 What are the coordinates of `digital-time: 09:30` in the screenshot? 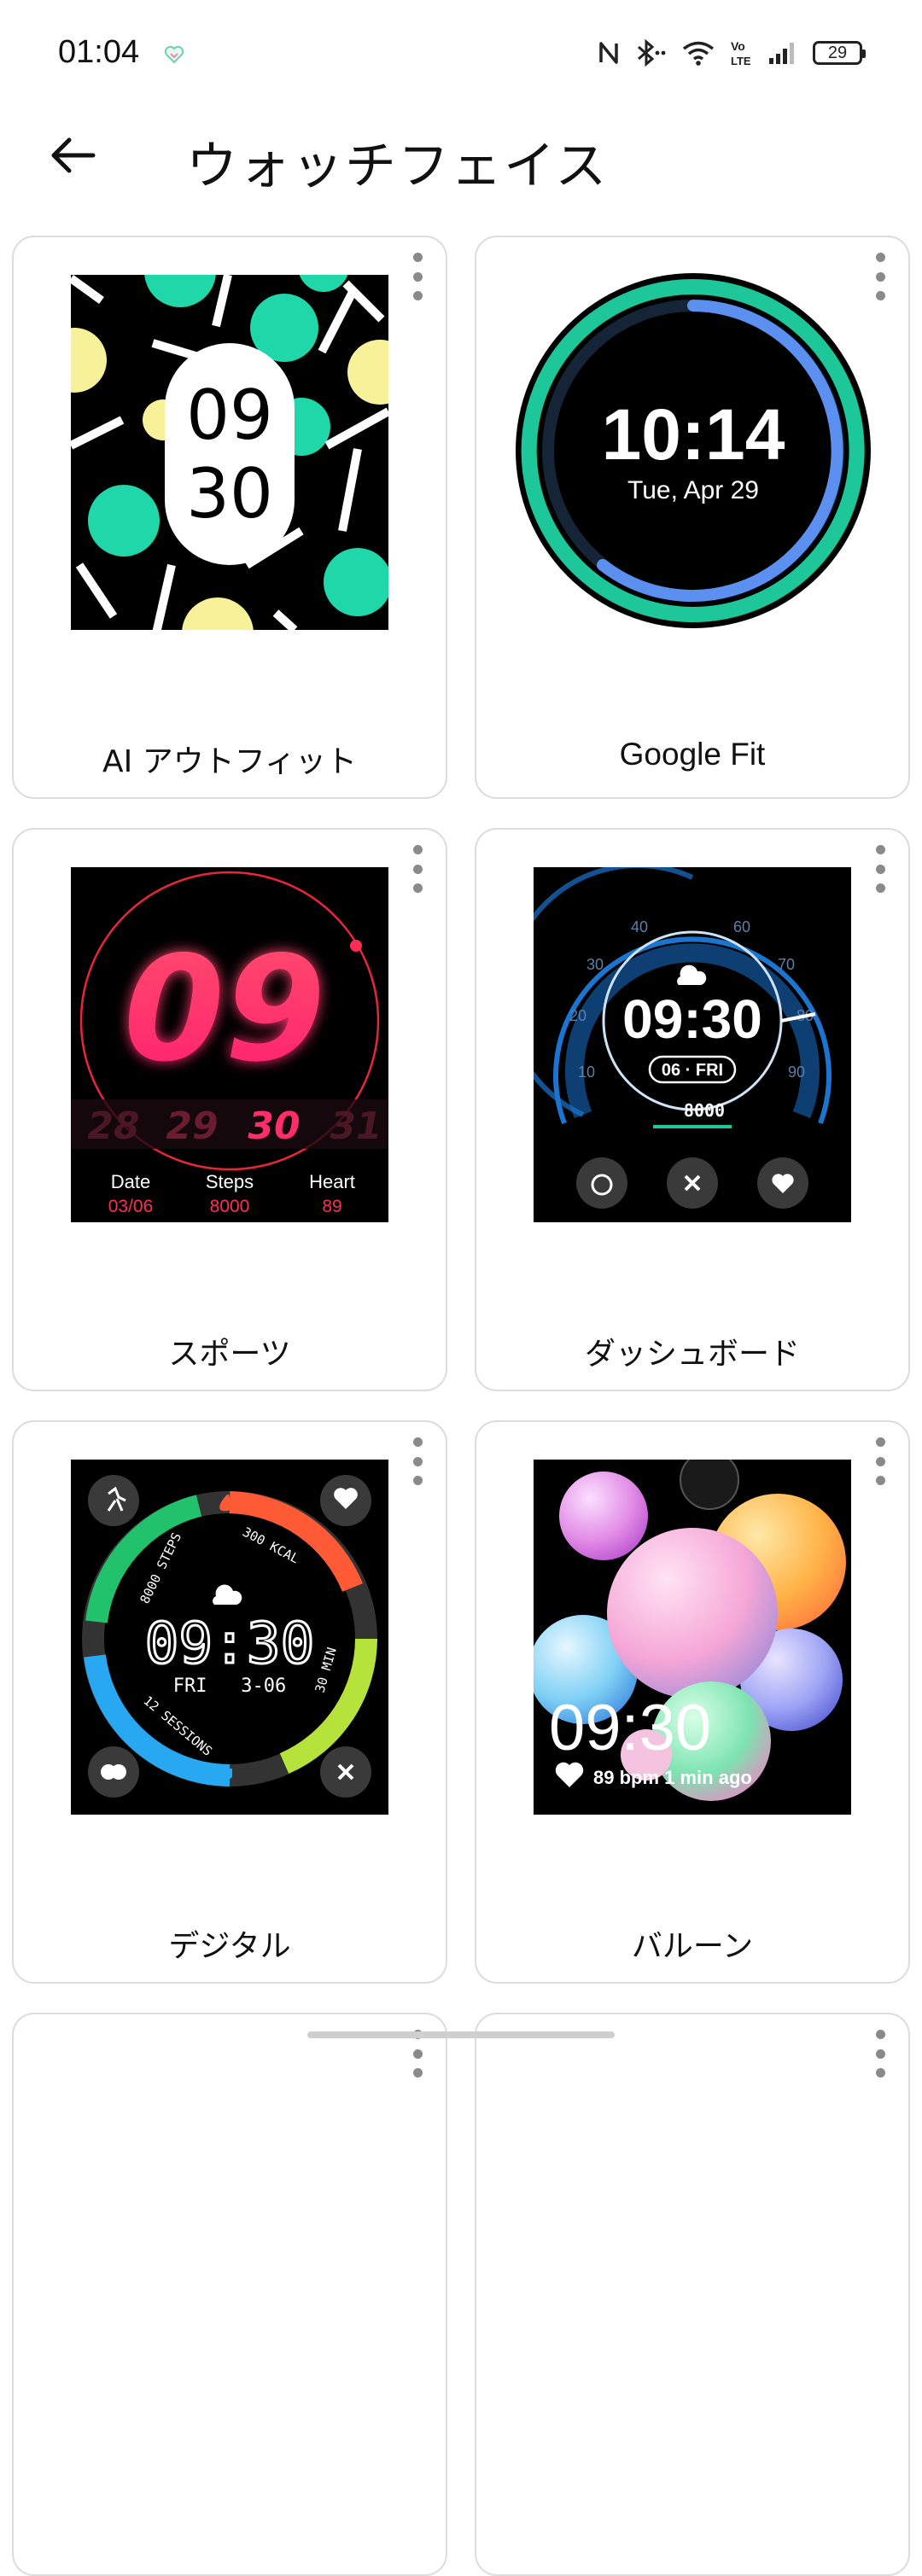 It's located at (230, 1643).